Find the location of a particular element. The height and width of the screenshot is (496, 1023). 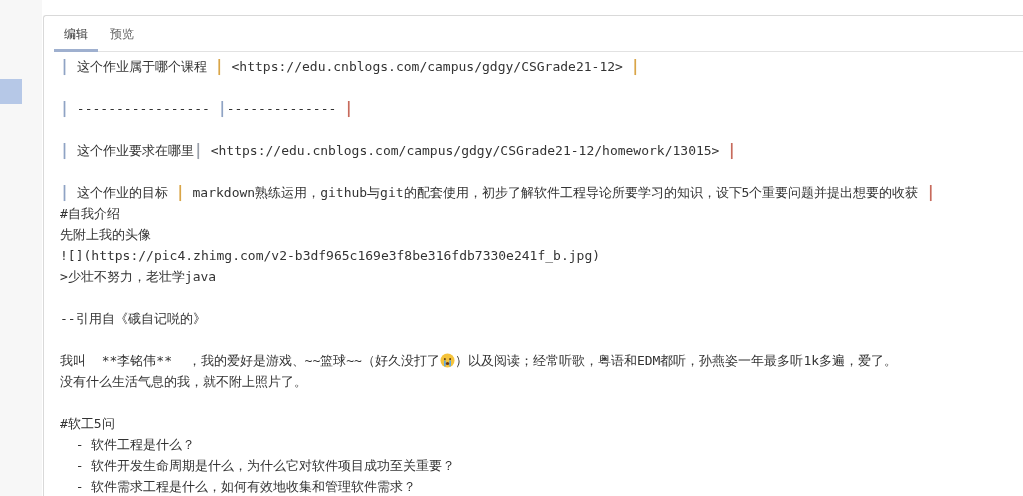

code-text: 这个作业要求在哪里 is located at coordinates (134, 151).